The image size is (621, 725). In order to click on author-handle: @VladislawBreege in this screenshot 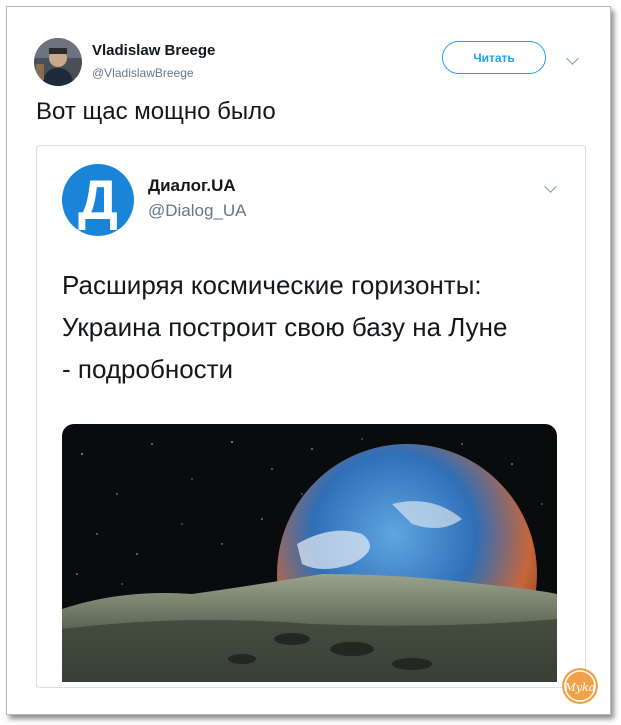, I will do `click(143, 73)`.